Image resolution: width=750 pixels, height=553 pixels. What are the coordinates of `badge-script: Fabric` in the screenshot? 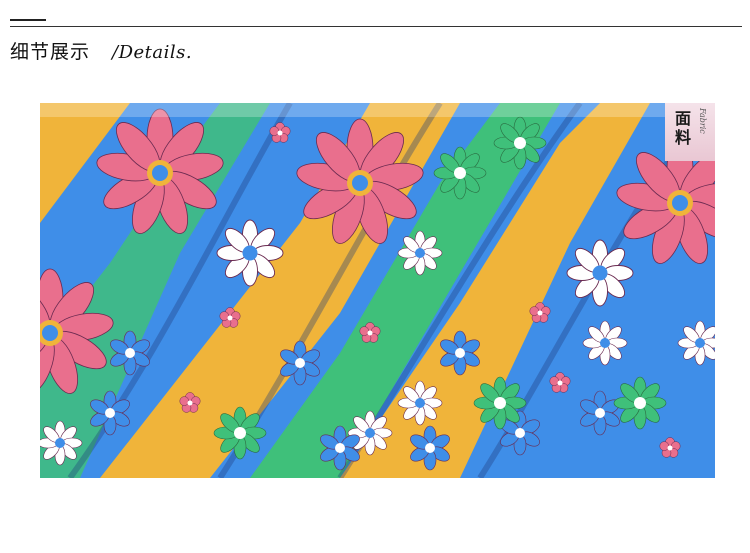 It's located at (702, 121).